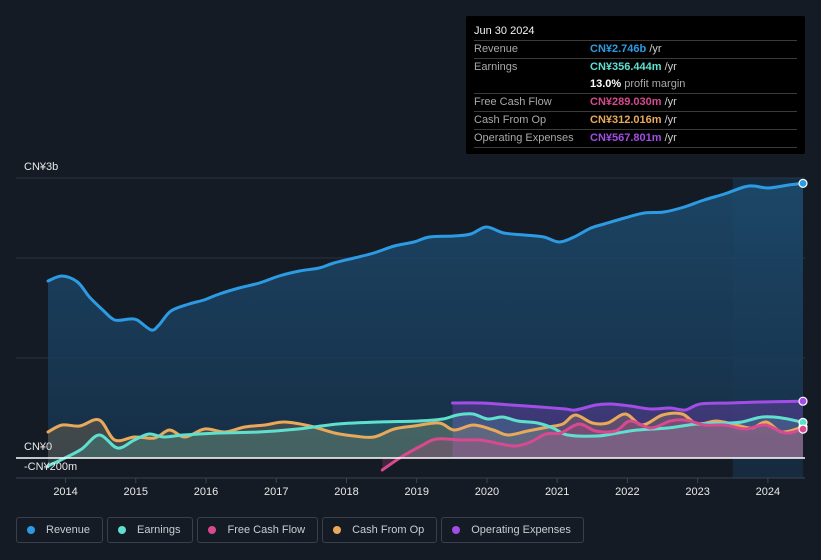 The width and height of the screenshot is (821, 560). I want to click on tooltip-row: Earnings CN¥356.444m /yr, so click(635, 67).